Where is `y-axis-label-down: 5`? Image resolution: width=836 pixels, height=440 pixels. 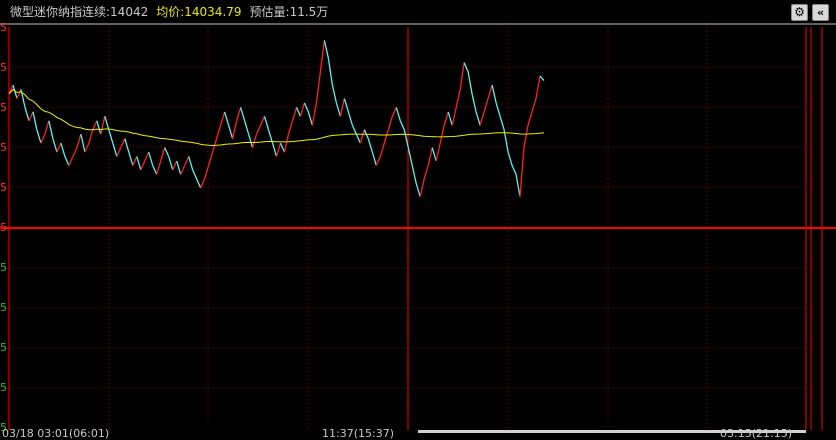
y-axis-label-down: 5 is located at coordinates (3, 387).